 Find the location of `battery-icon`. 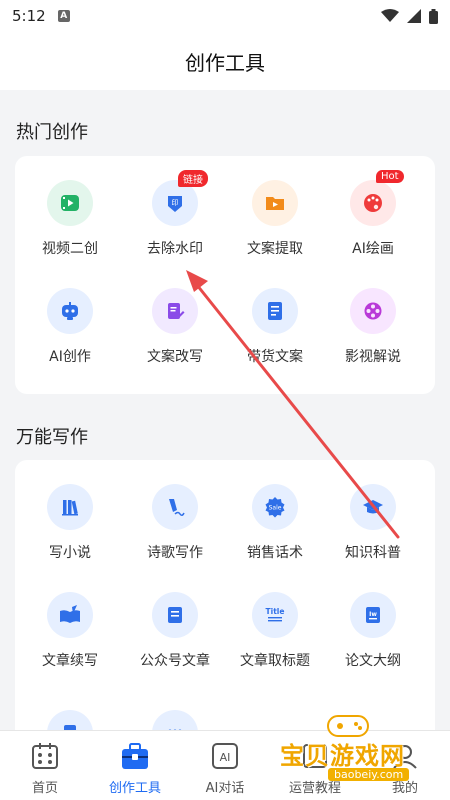

battery-icon is located at coordinates (433, 16).